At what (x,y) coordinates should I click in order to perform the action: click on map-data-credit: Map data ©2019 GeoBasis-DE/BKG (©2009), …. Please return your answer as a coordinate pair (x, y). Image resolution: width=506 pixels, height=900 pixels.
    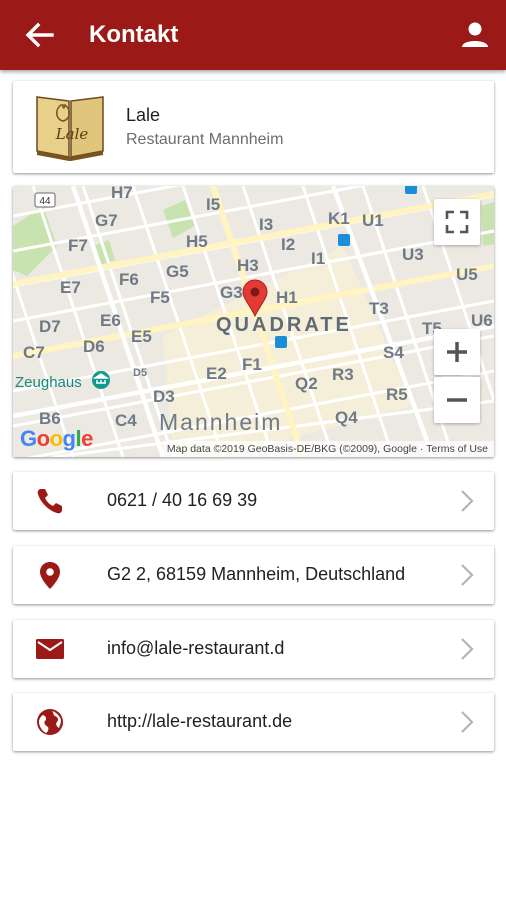
    Looking at the image, I should click on (291, 449).